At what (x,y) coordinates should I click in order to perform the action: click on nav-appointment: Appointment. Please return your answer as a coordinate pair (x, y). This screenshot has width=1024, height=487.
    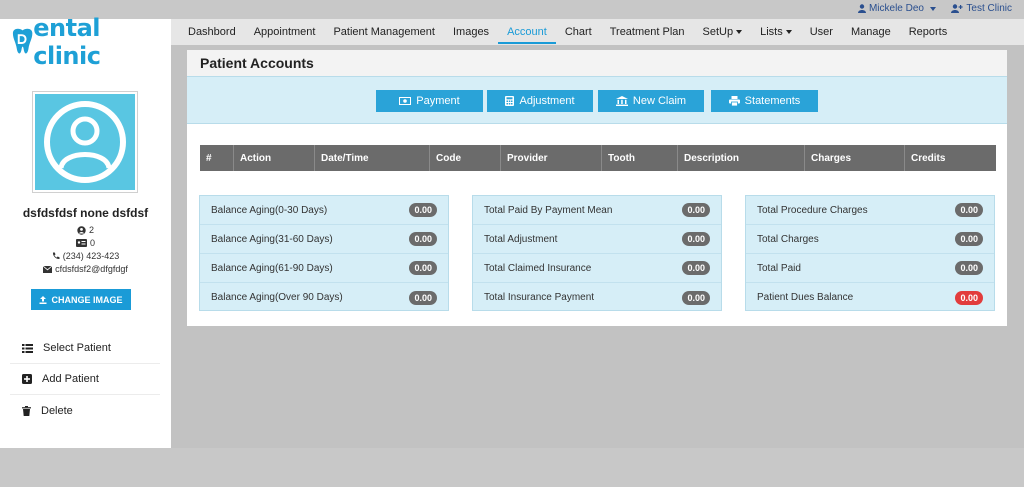
    Looking at the image, I should click on (285, 32).